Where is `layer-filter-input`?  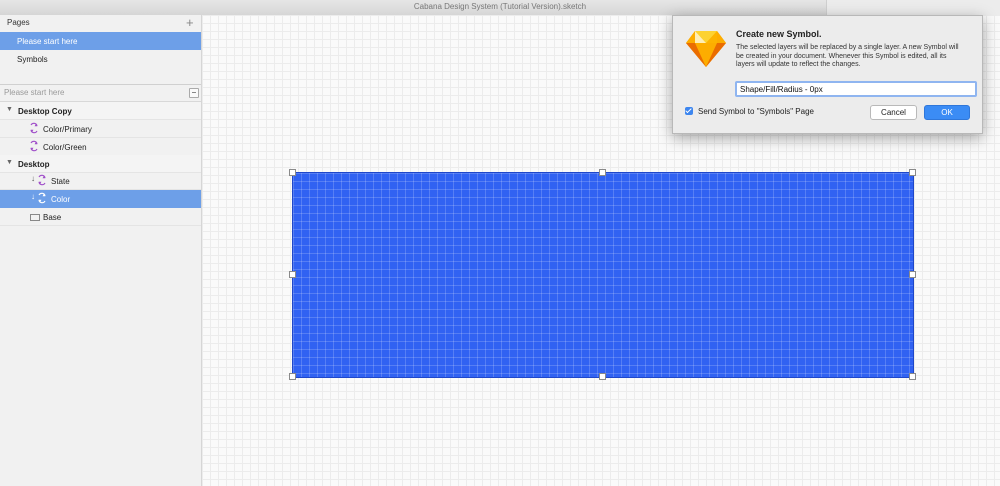
layer-filter-input is located at coordinates (89, 92).